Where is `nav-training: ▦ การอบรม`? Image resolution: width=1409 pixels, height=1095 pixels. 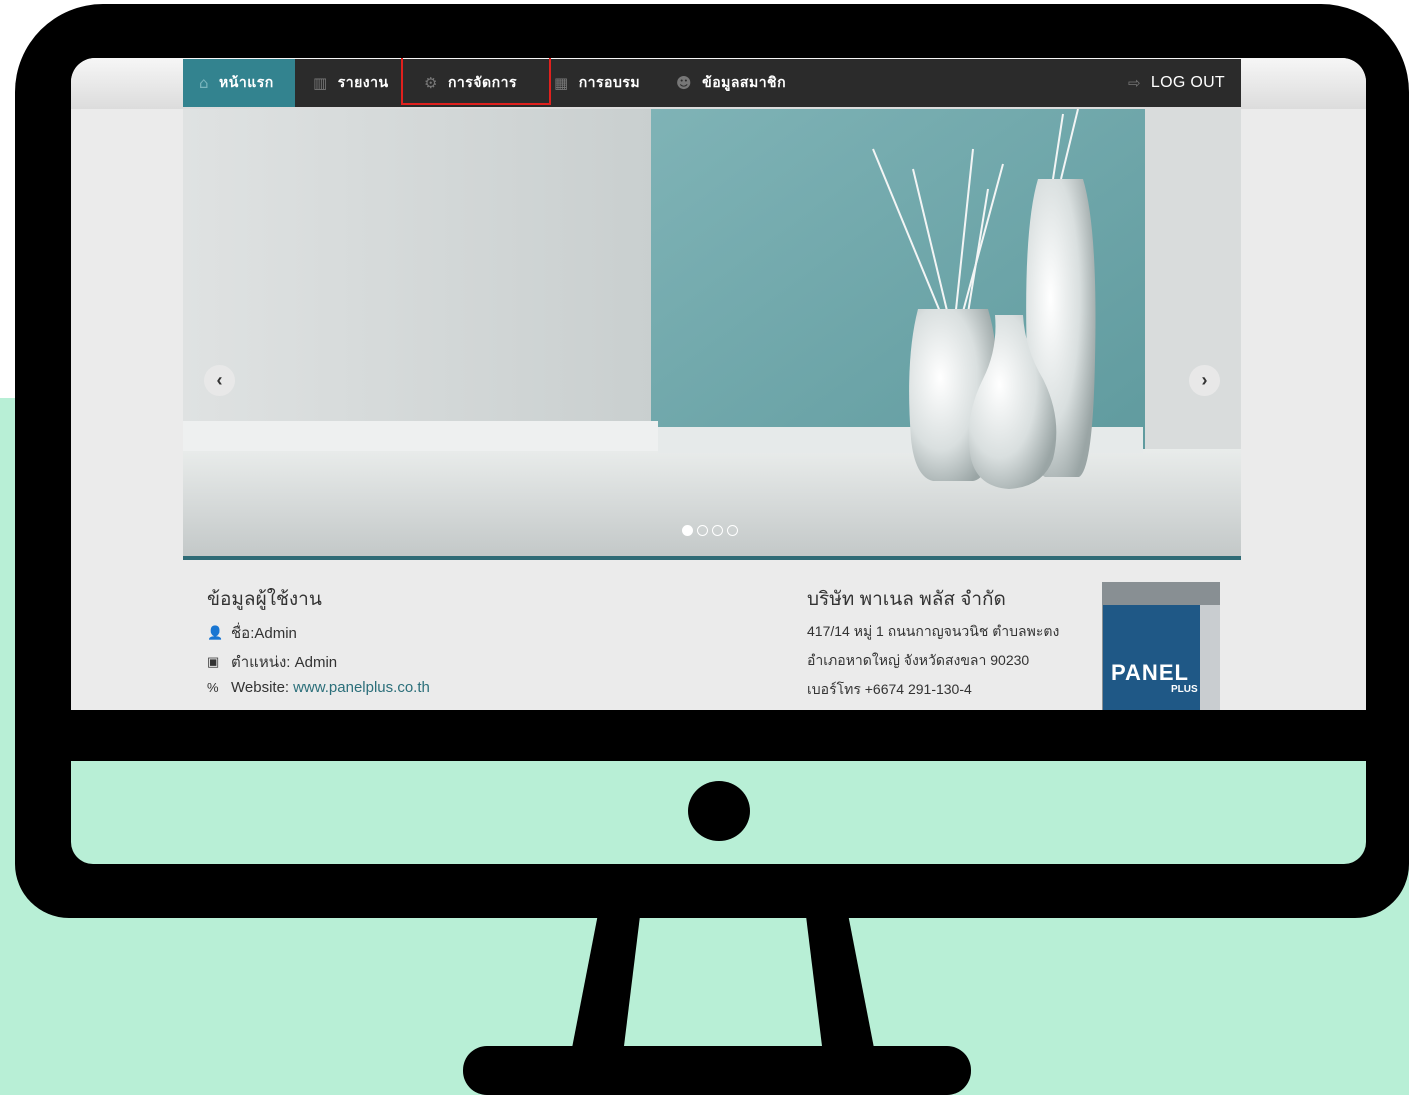 nav-training: ▦ การอบรม is located at coordinates (597, 83).